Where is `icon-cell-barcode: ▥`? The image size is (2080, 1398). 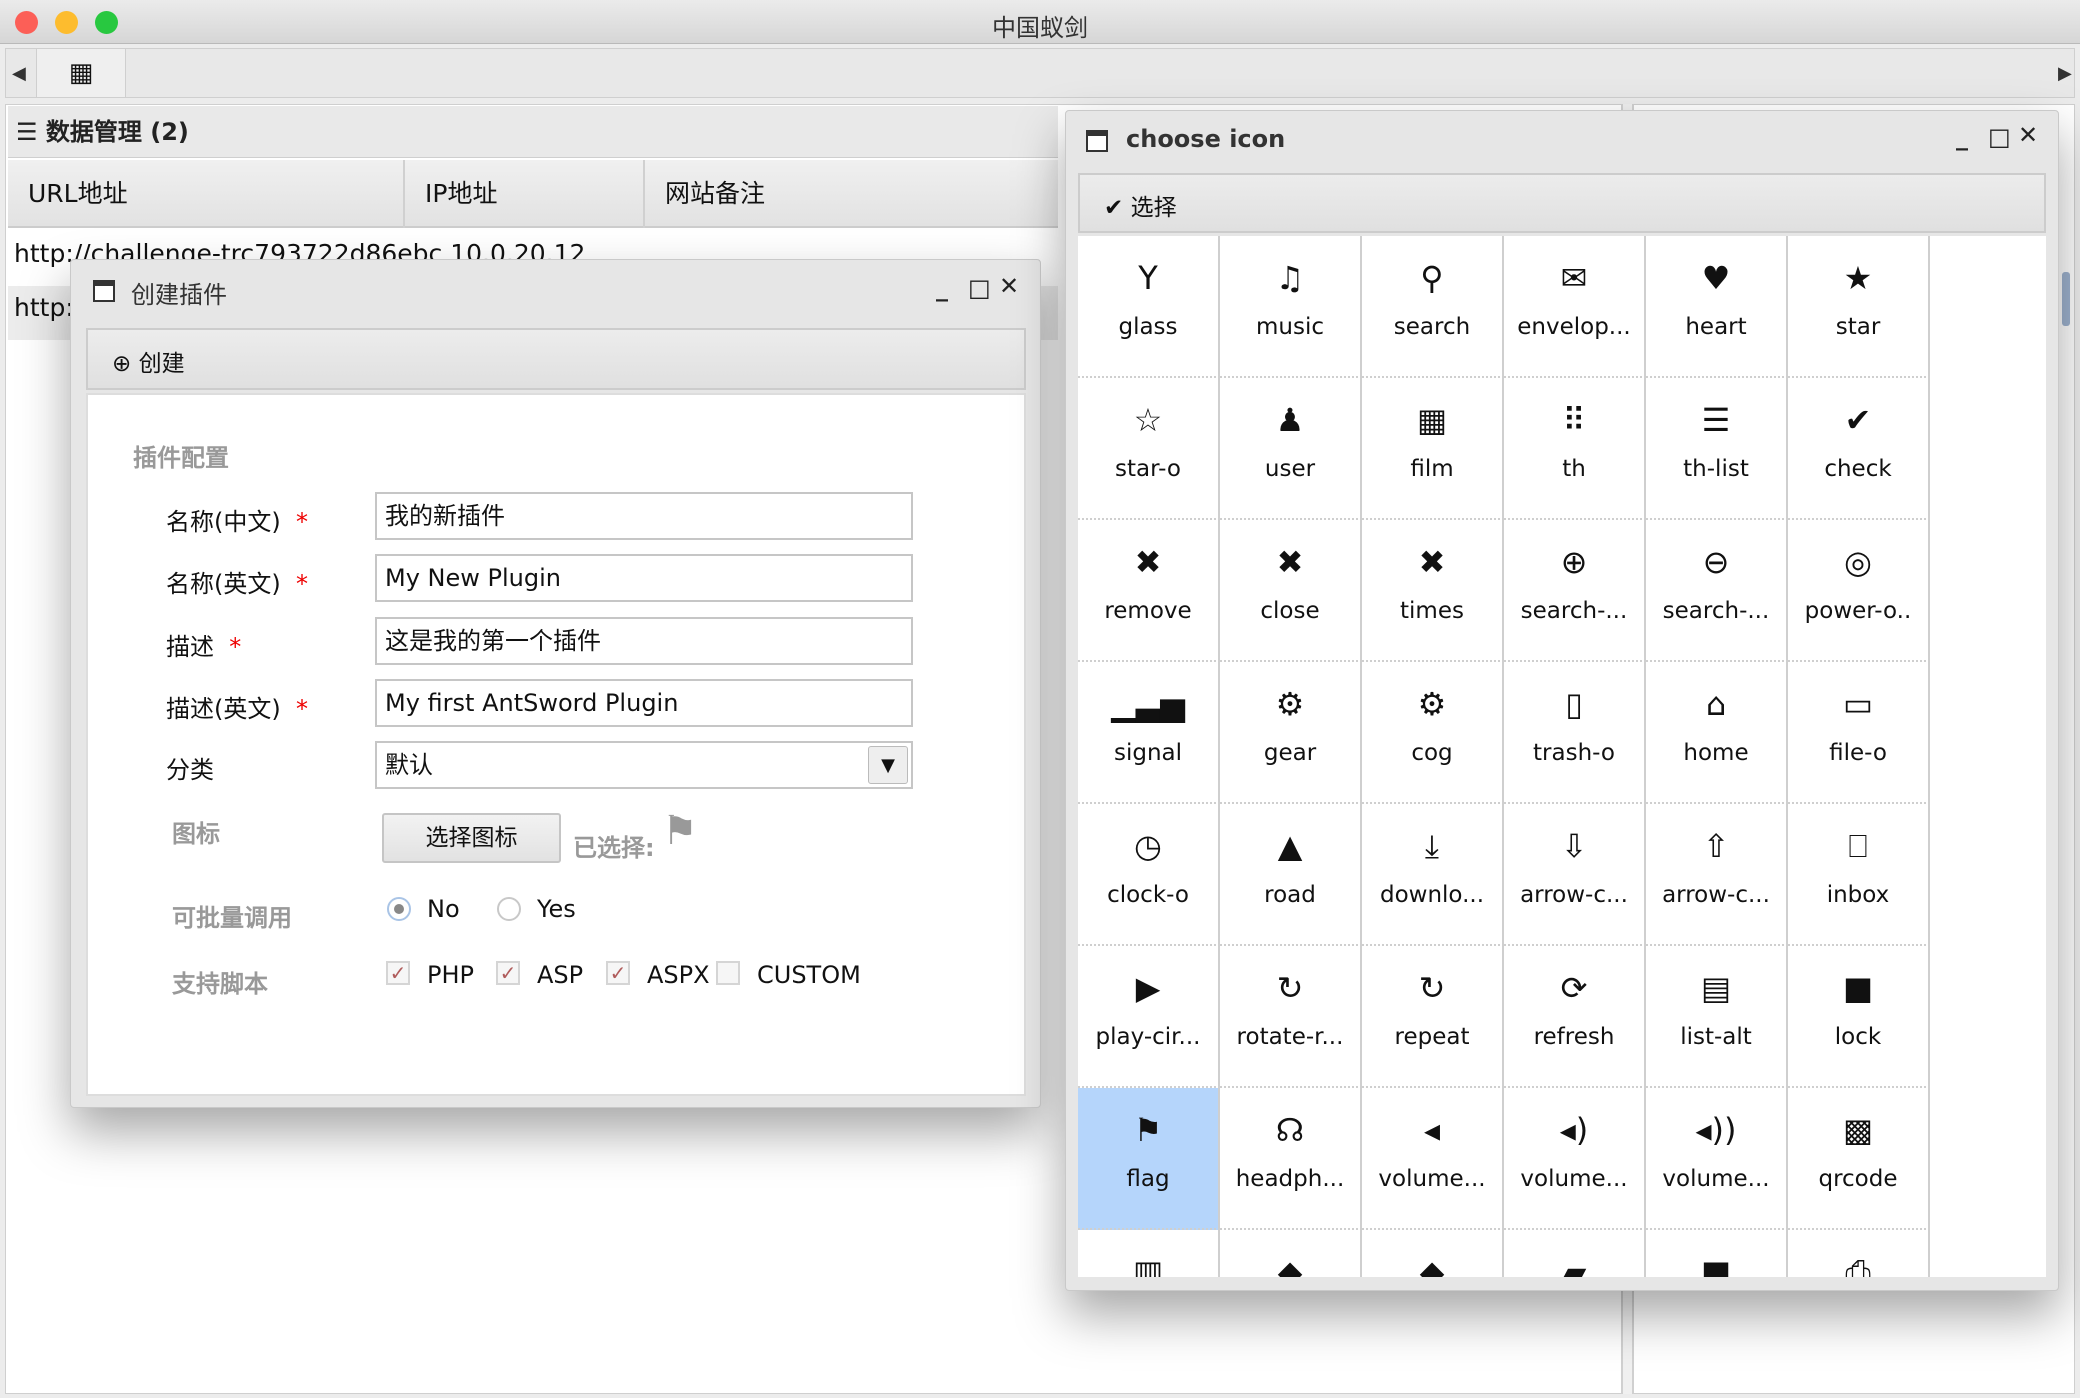
icon-cell-barcode: ▥ is located at coordinates (1149, 1253).